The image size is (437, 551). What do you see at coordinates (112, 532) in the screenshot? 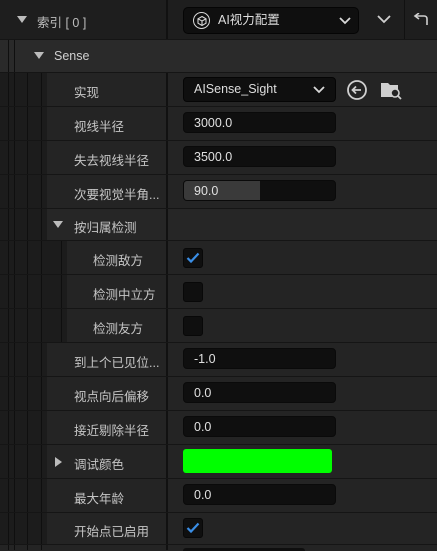
I see `starts-enabled-label: 开始点已启用` at bounding box center [112, 532].